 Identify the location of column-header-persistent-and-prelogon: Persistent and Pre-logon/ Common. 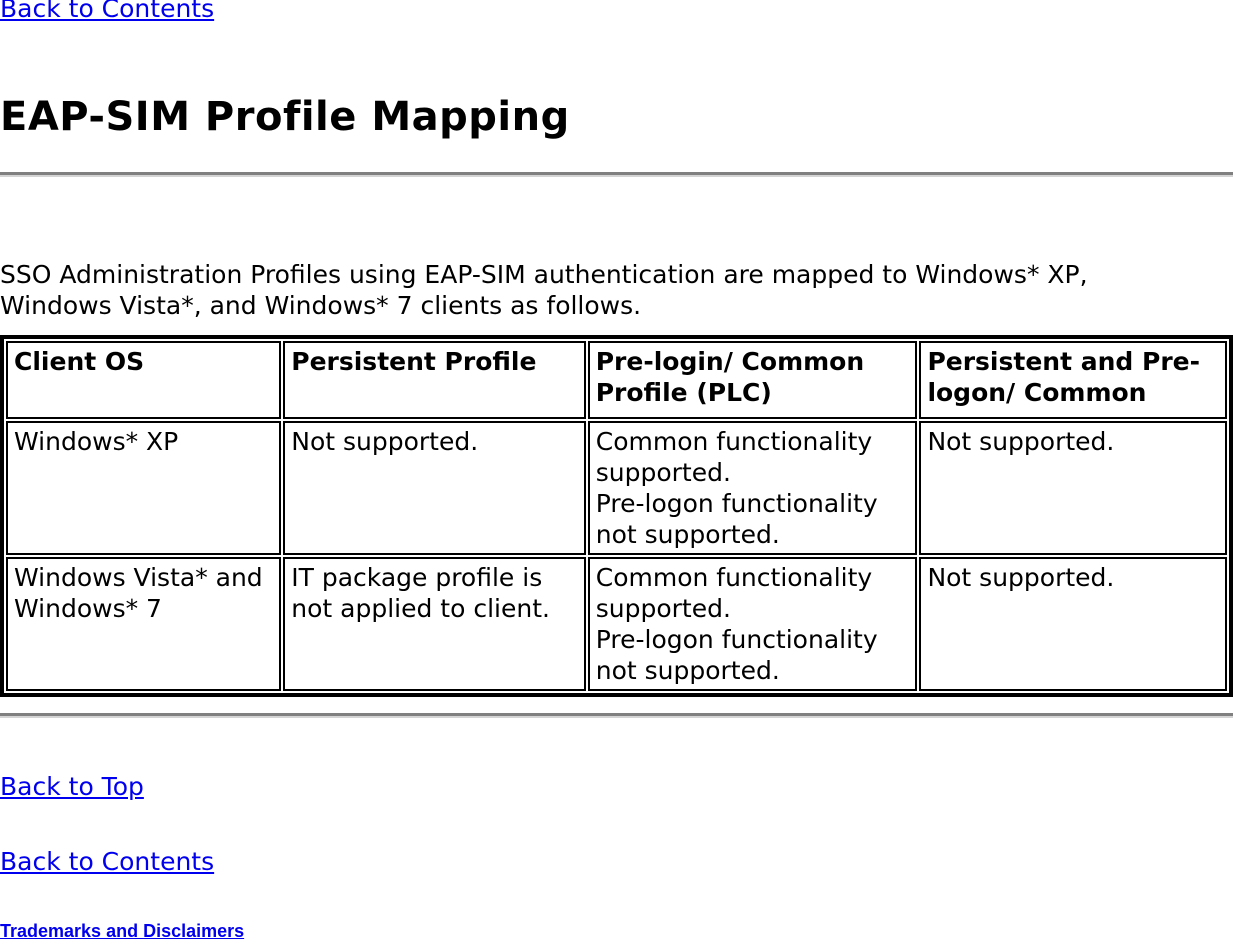
(1073, 380).